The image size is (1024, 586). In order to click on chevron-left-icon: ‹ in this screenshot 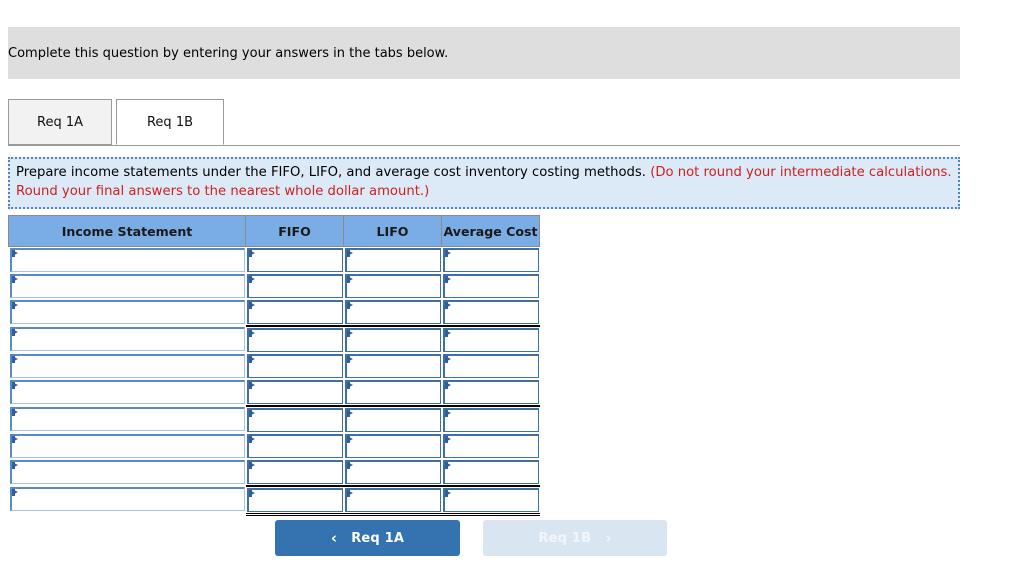, I will do `click(334, 537)`.